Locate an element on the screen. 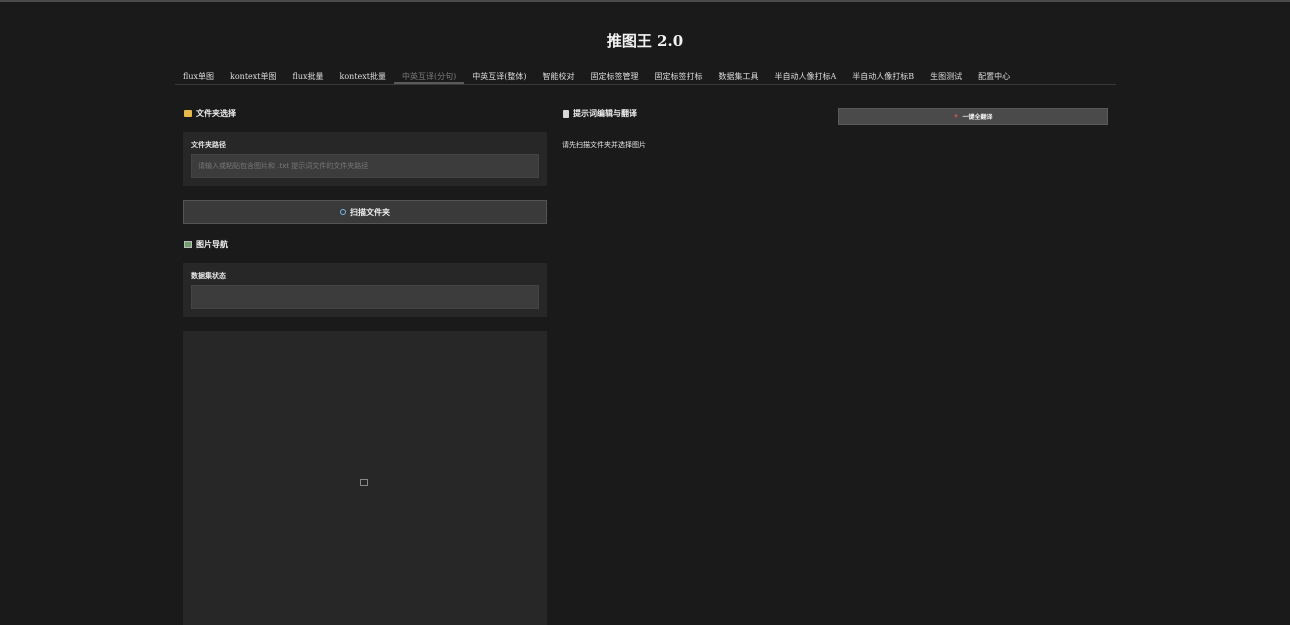 The width and height of the screenshot is (1290, 625). folder-icon is located at coordinates (188, 113).